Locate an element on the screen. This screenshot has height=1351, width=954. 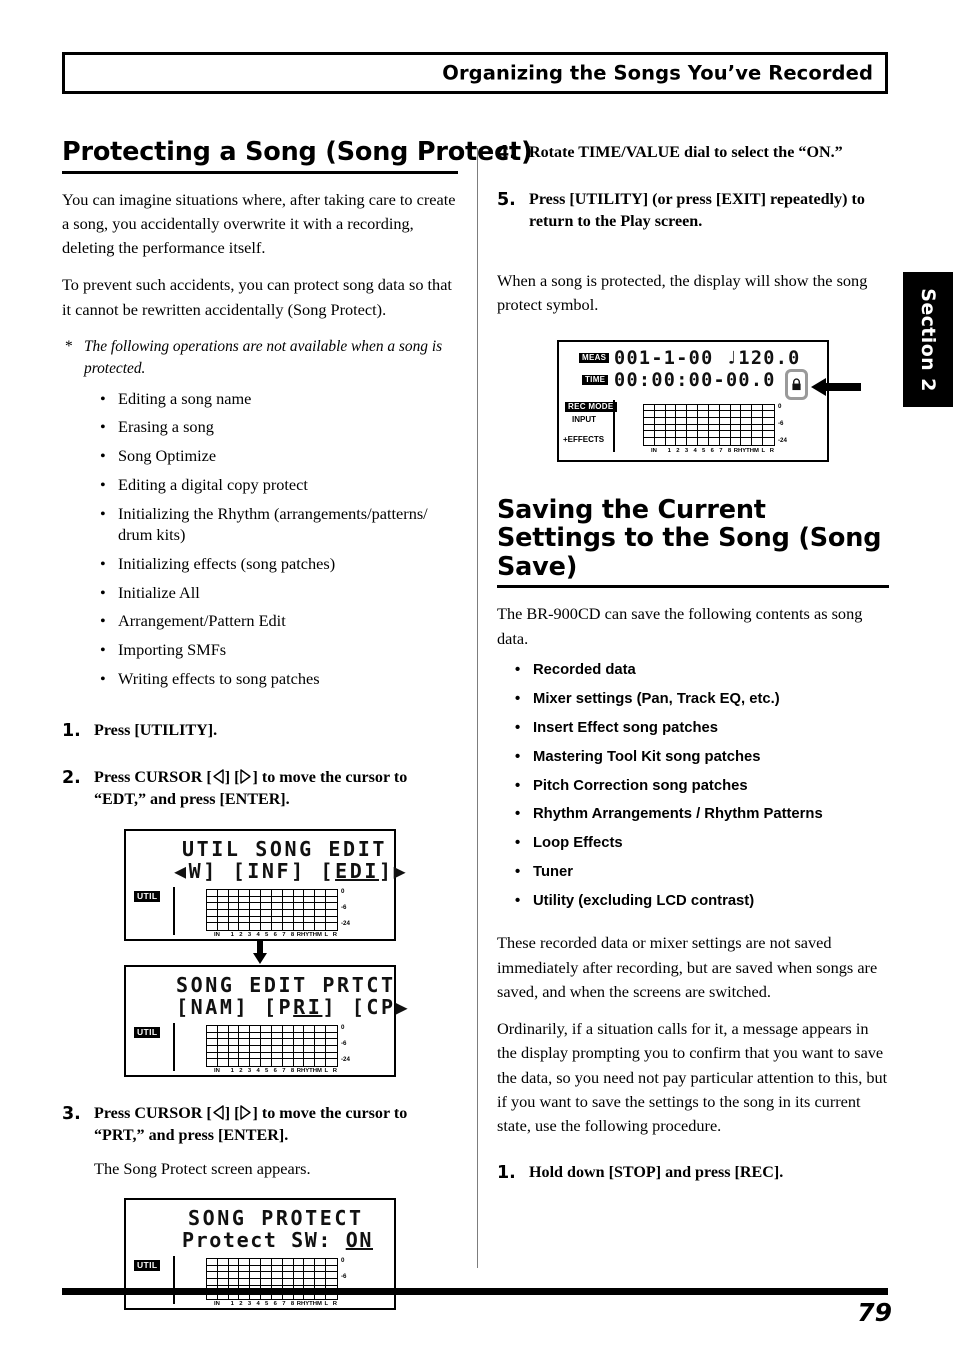
list-item-label: Erasing a song is located at coordinates (166, 427).